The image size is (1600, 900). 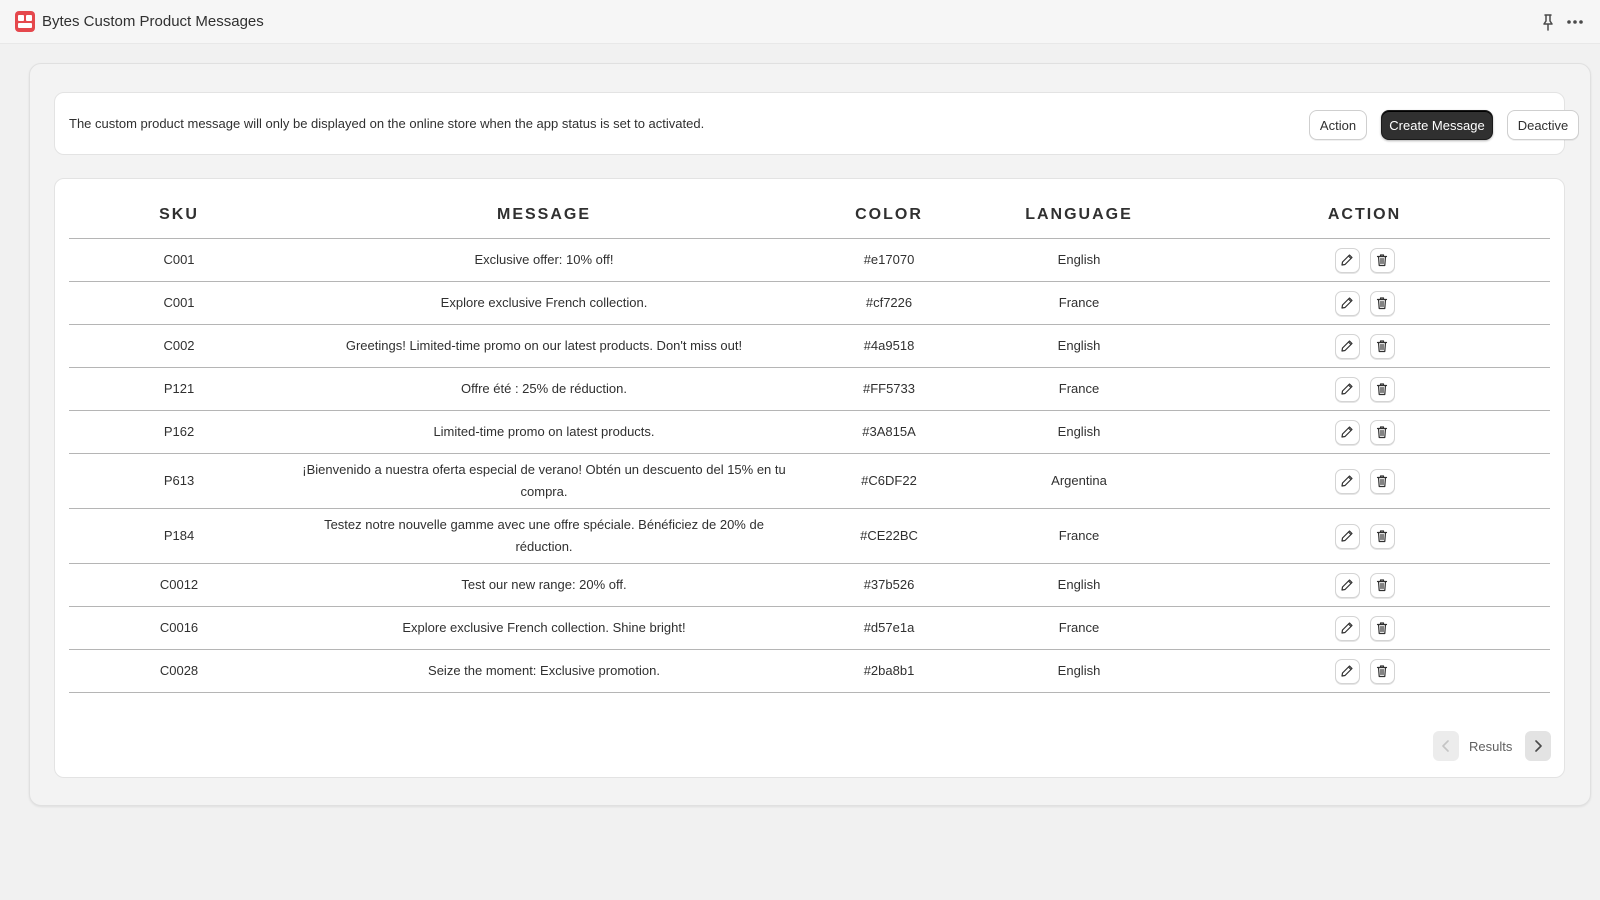 What do you see at coordinates (1492, 746) in the screenshot?
I see `pagination: Results` at bounding box center [1492, 746].